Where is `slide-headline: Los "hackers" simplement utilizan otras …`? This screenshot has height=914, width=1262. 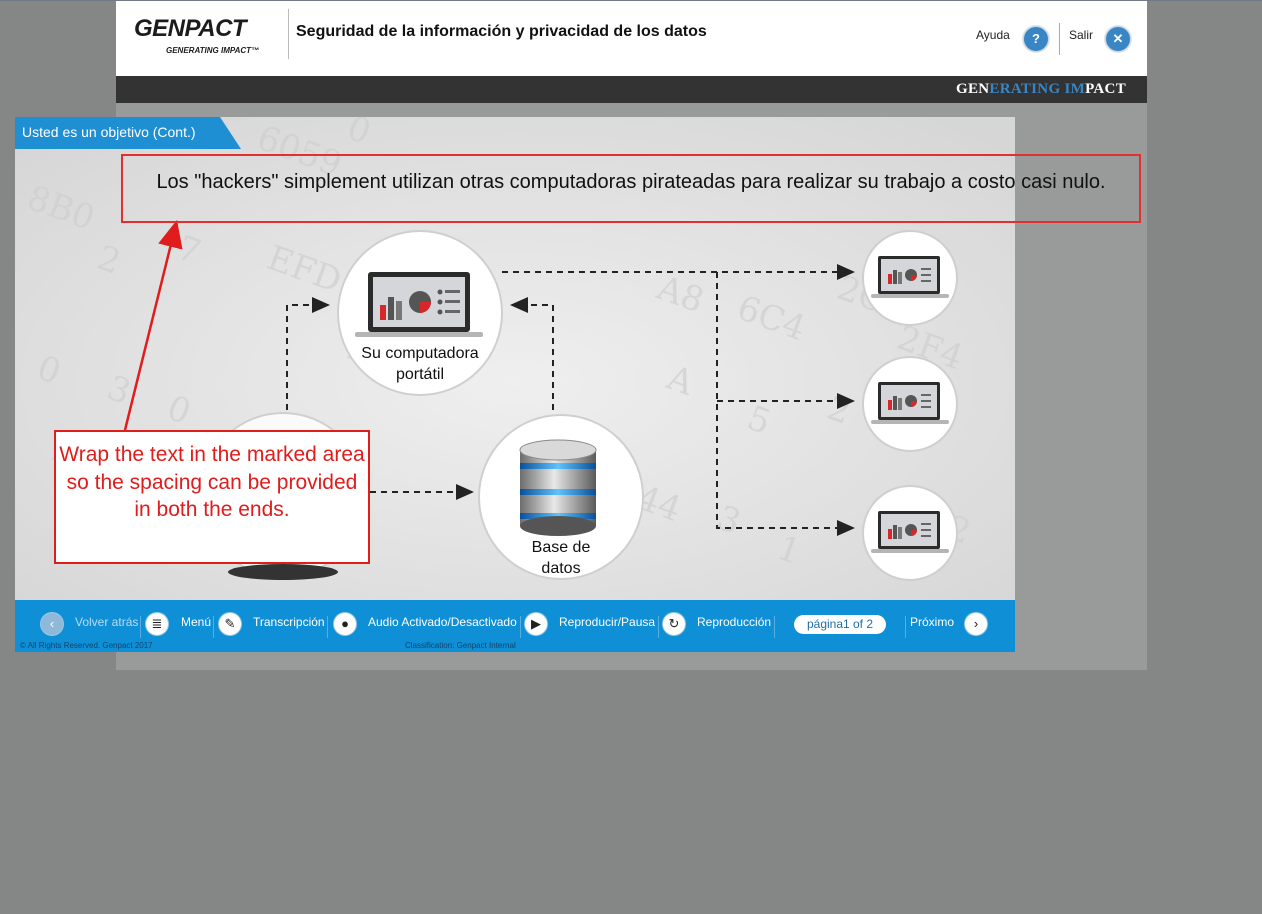
slide-headline: Los "hackers" simplement utilizan otras … is located at coordinates (631, 188).